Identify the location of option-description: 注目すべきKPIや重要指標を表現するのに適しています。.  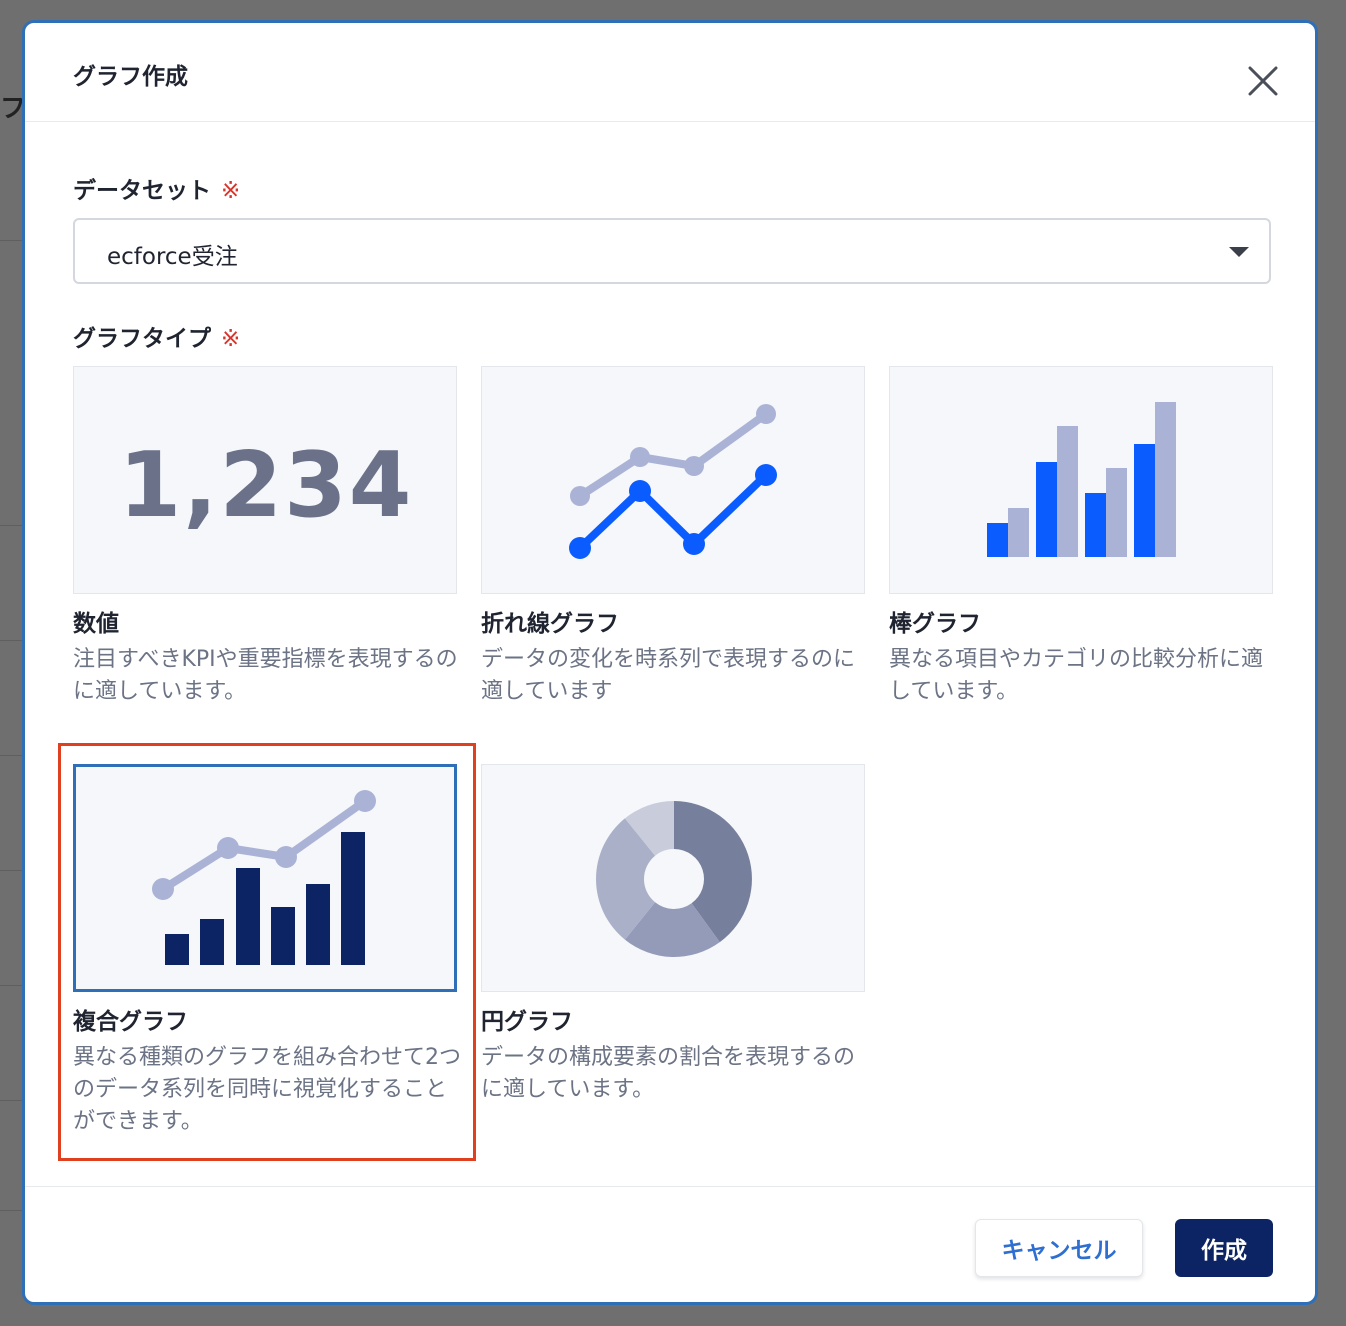
(265, 675).